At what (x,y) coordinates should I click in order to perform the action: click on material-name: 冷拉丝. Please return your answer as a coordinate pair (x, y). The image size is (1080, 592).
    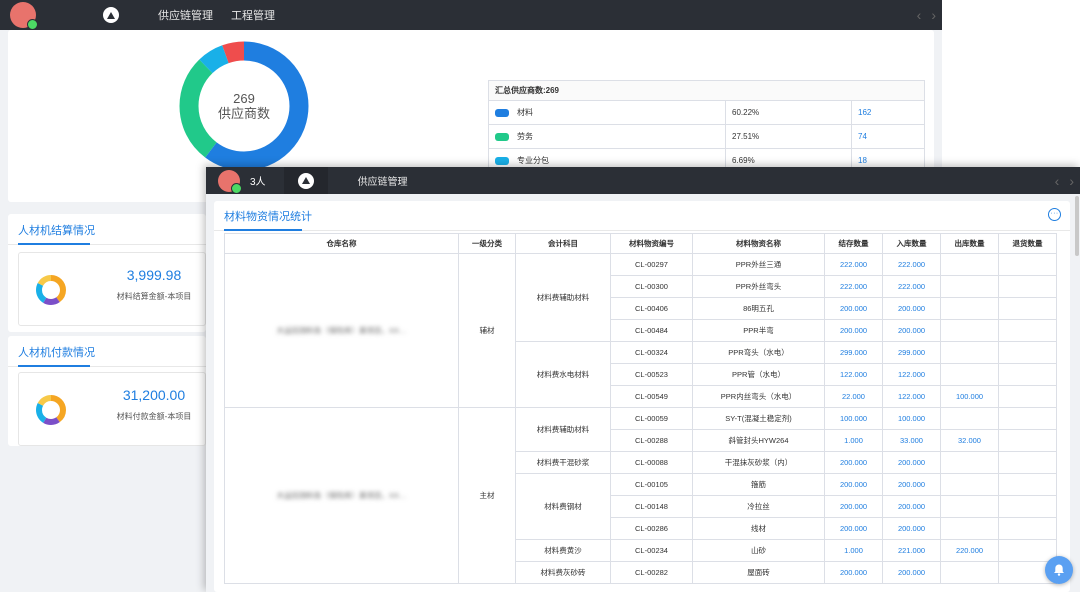
    Looking at the image, I should click on (758, 506).